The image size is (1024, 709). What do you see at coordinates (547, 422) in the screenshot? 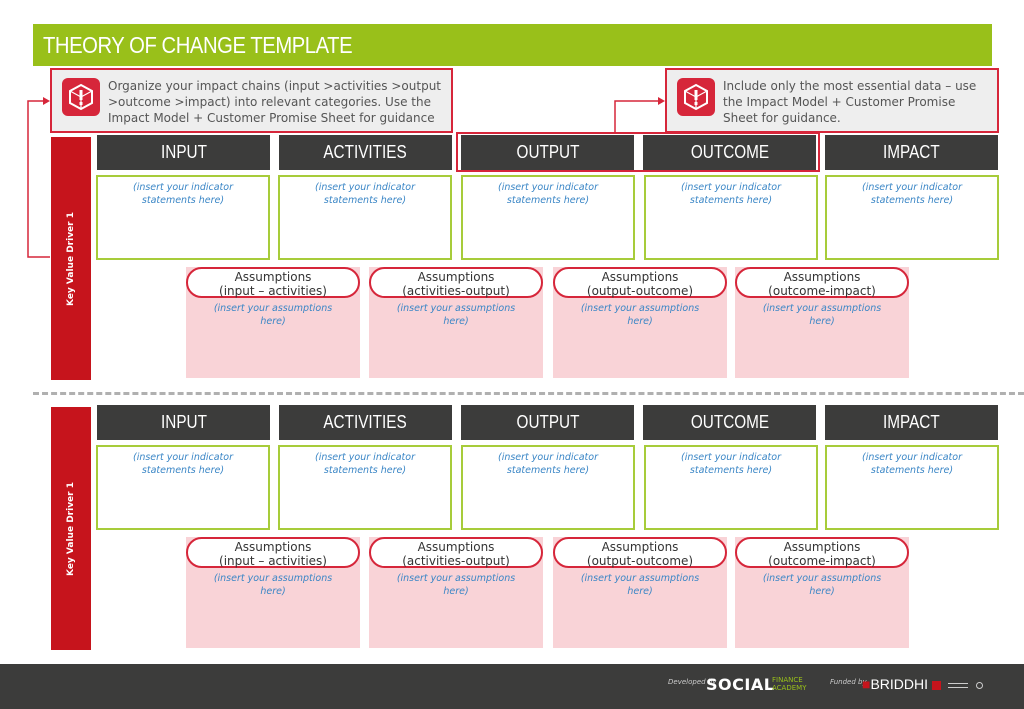
I see `column-header-output: OUTPUT` at bounding box center [547, 422].